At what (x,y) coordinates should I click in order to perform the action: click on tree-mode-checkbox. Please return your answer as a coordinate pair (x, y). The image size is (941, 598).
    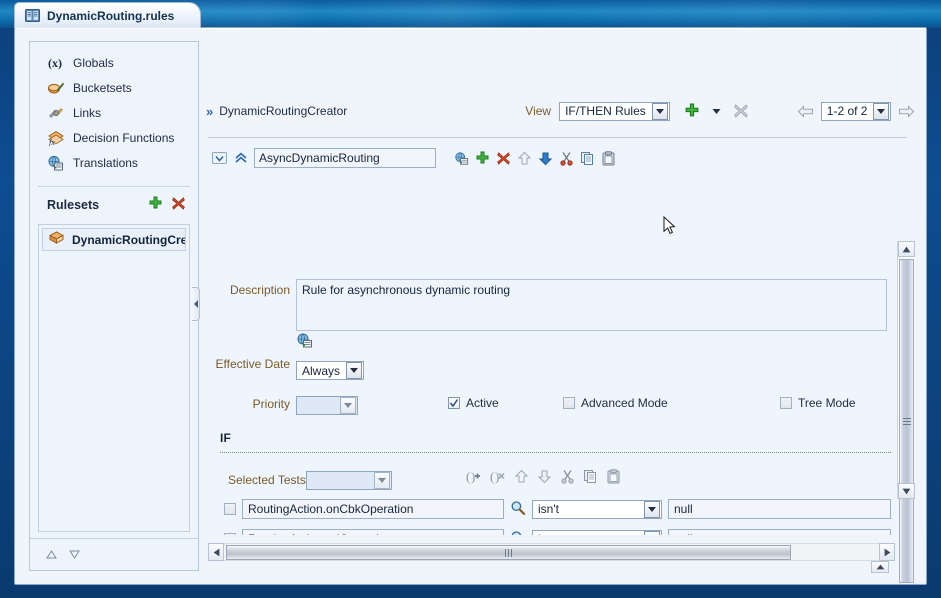
    Looking at the image, I should click on (786, 403).